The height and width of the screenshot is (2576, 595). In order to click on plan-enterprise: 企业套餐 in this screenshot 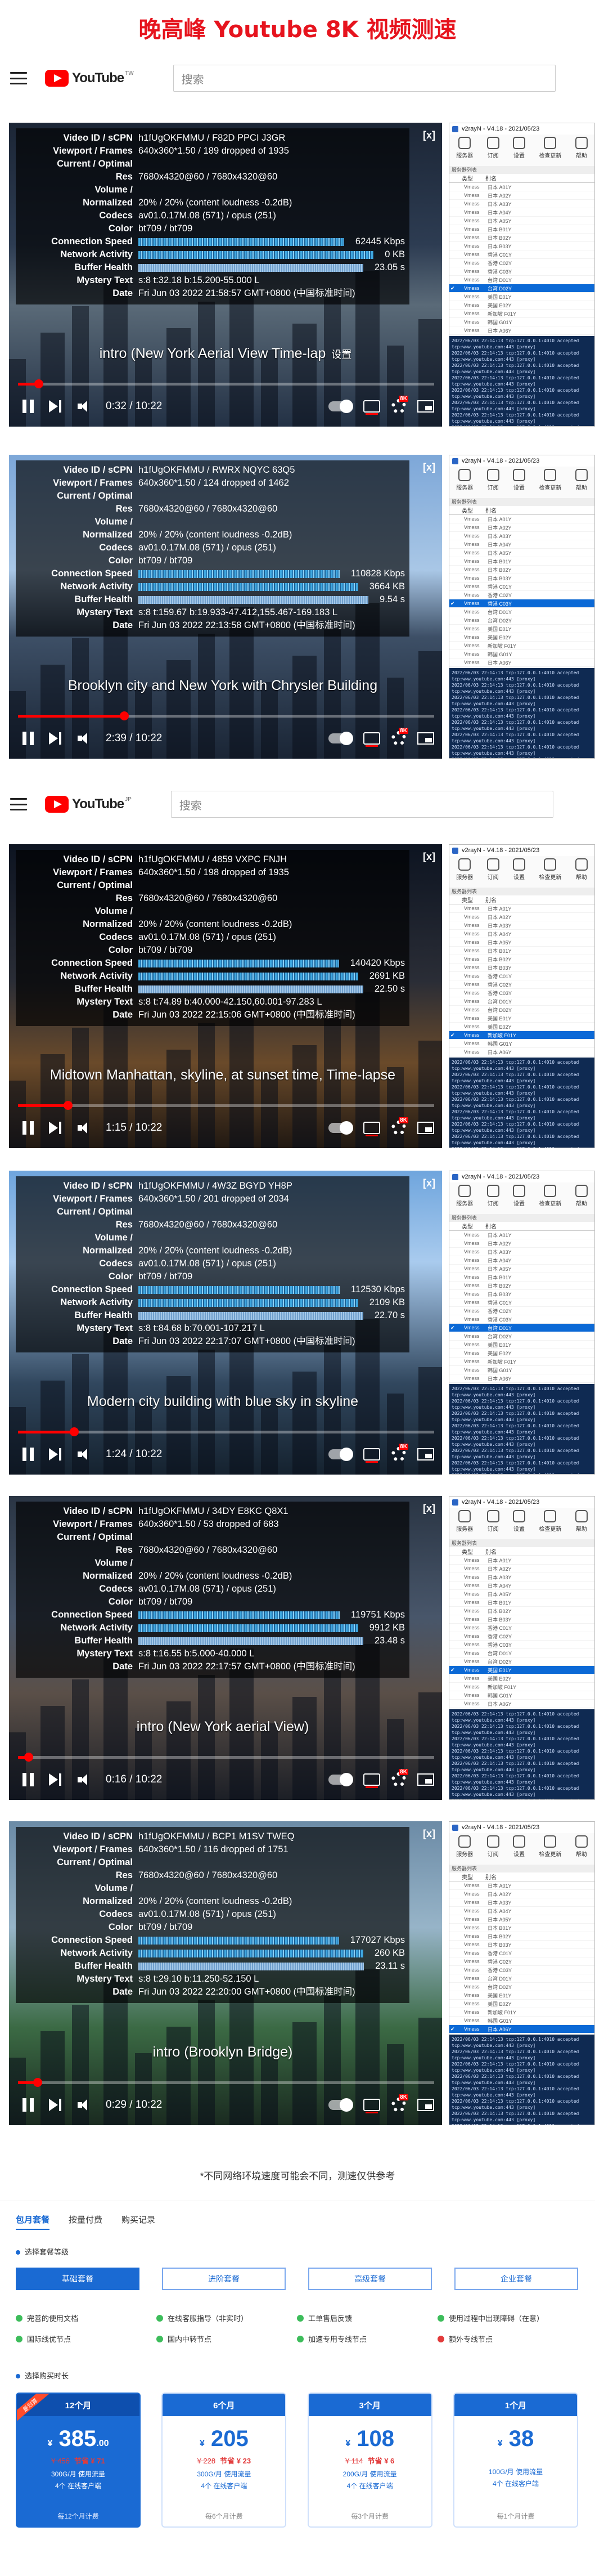, I will do `click(516, 2279)`.